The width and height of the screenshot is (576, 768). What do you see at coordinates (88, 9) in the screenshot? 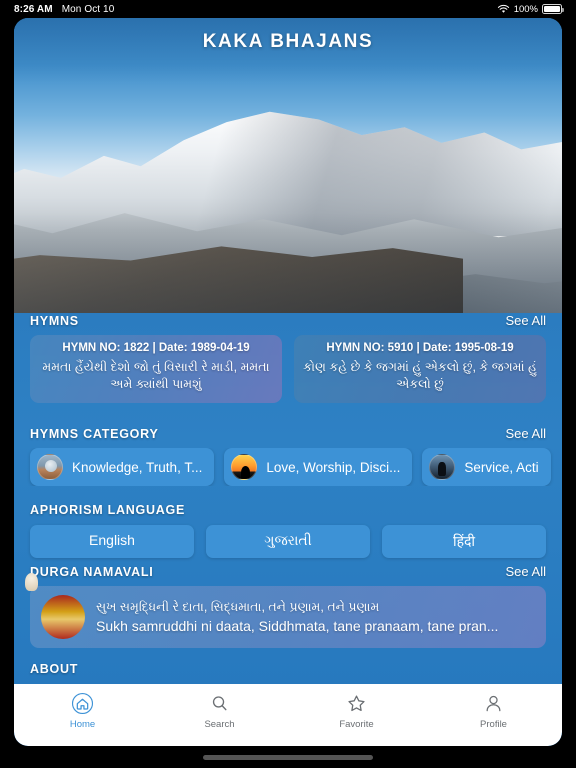
I see `status-date: Mon Oct 10` at bounding box center [88, 9].